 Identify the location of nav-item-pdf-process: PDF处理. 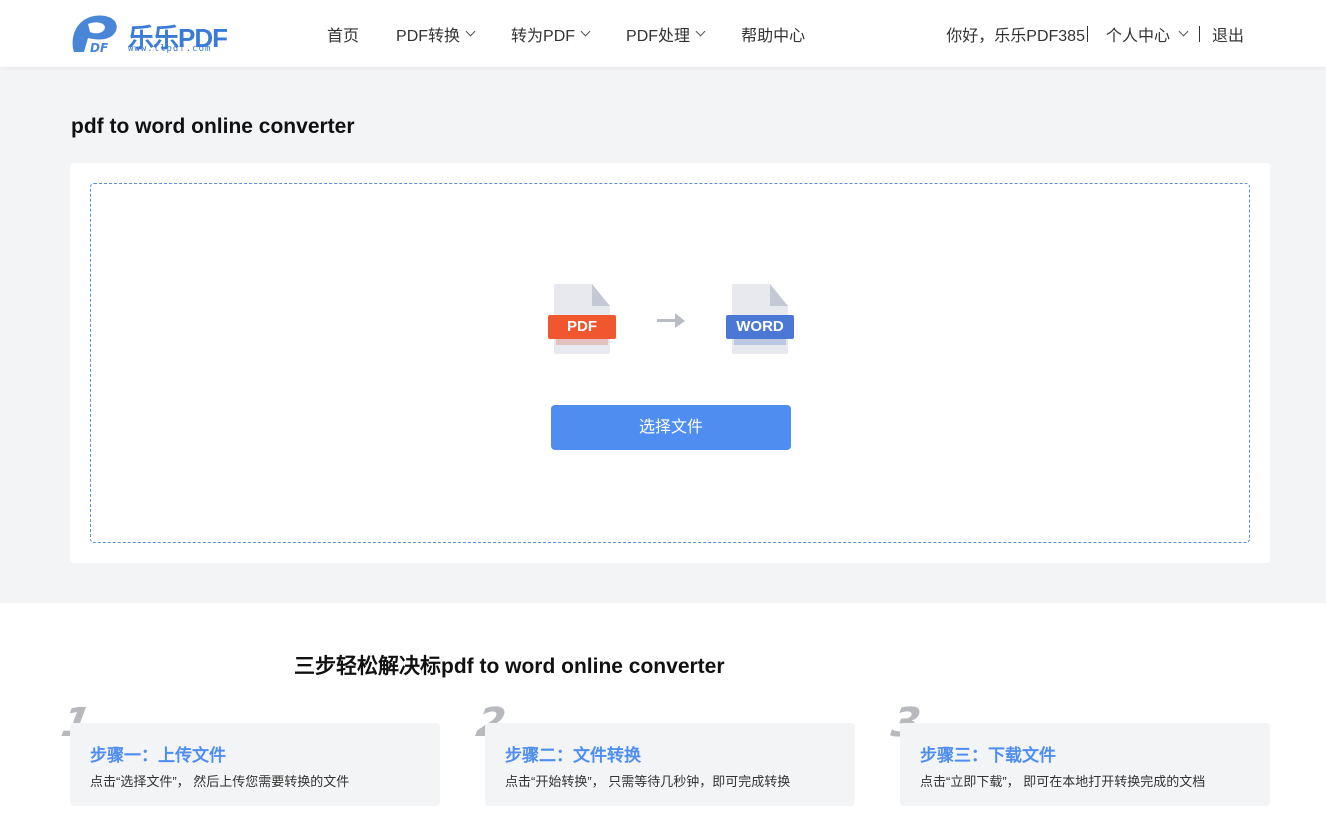
(666, 34).